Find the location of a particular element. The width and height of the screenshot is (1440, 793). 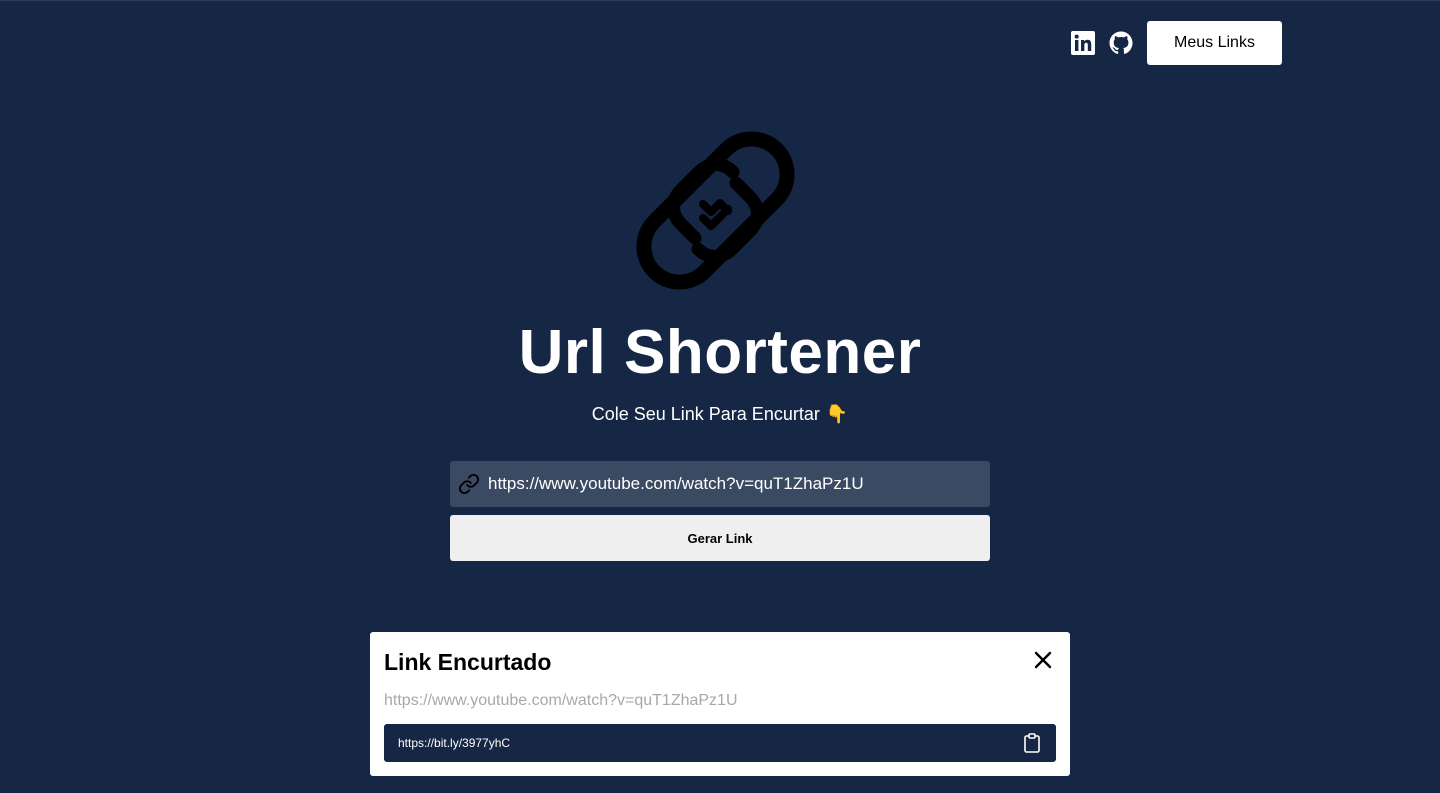

close-icon is located at coordinates (1043, 660).